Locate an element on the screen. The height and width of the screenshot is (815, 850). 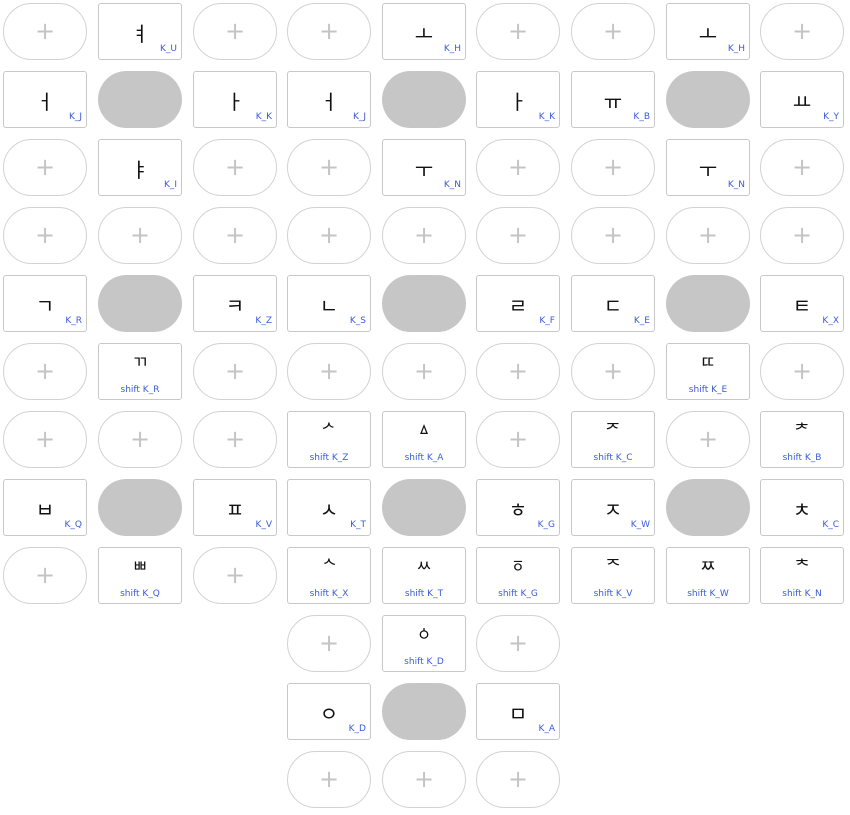
jamo-label: ㅅ is located at coordinates (329, 510).